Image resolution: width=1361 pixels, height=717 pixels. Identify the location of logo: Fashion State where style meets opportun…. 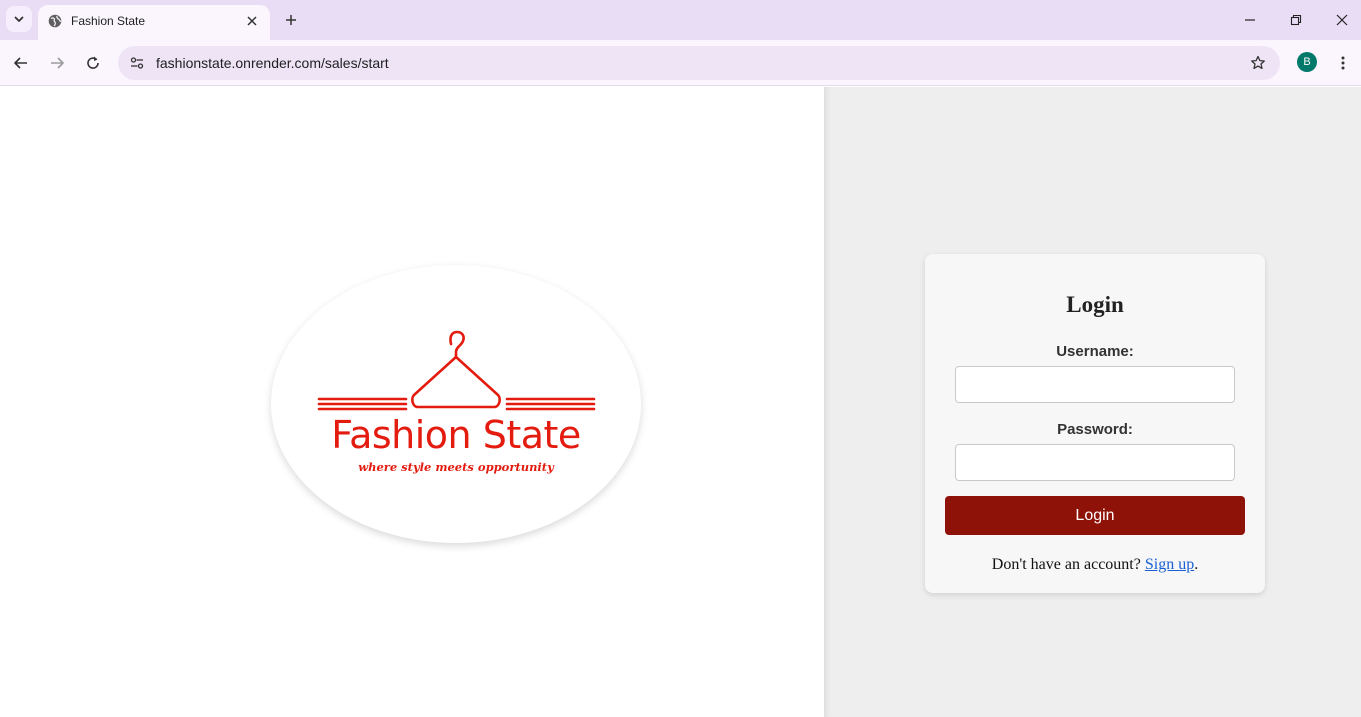
(456, 404).